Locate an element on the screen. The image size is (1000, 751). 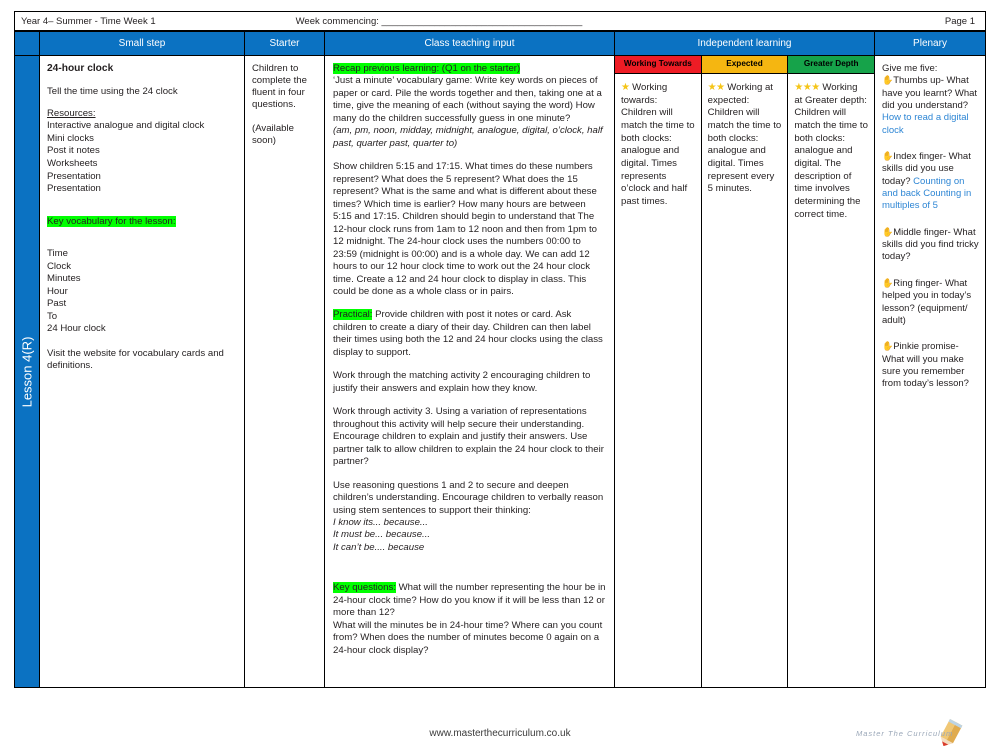
key-vocabulary-heading-text: Key vocabulary for the lesson: is located at coordinates (111, 221).